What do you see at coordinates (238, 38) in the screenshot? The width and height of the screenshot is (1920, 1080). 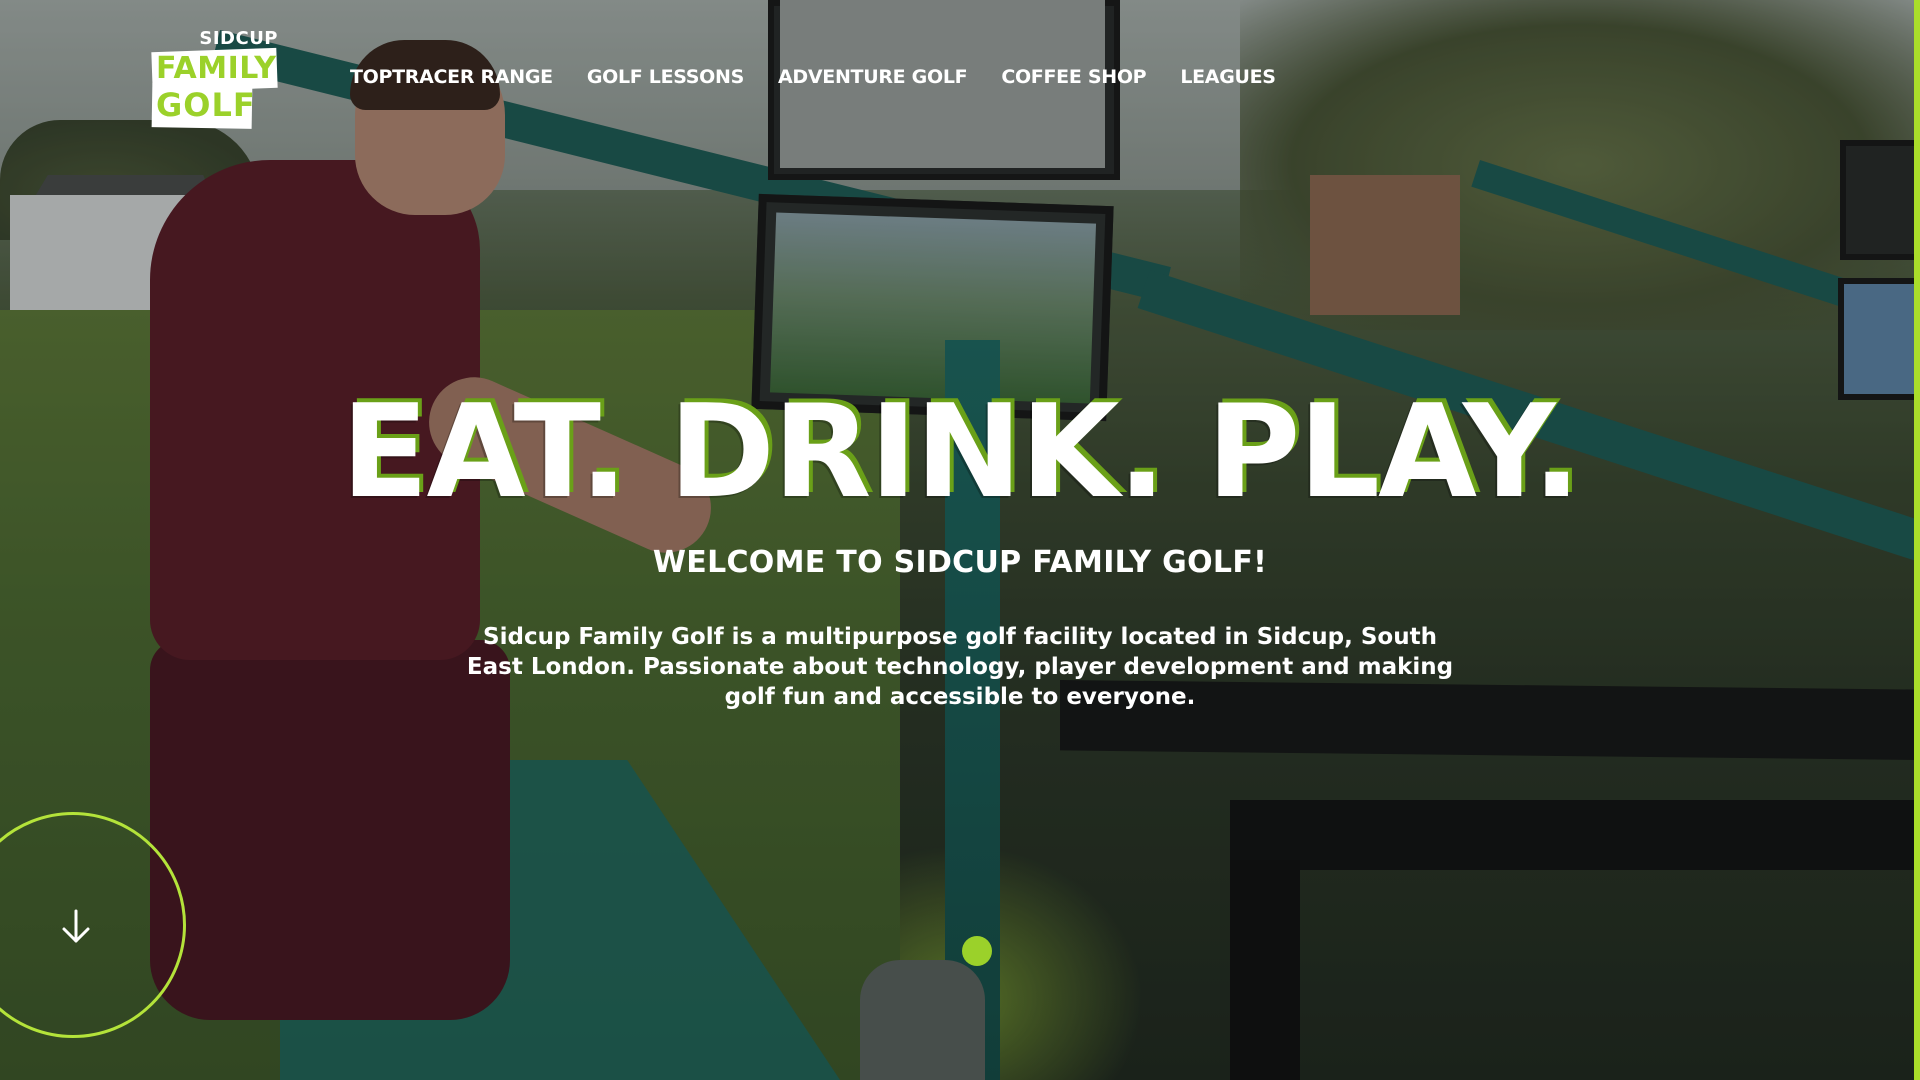 I see `logo-top-text: SIDCUP` at bounding box center [238, 38].